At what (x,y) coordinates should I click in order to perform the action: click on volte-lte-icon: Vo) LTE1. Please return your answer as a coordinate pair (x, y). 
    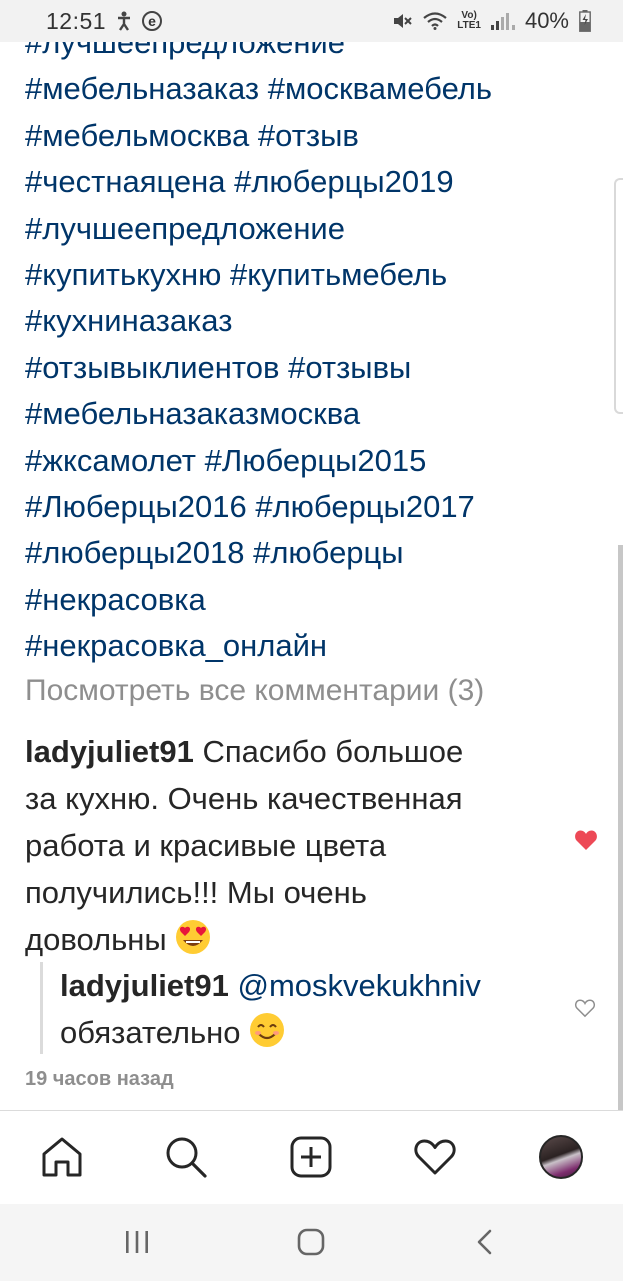
    Looking at the image, I should click on (469, 21).